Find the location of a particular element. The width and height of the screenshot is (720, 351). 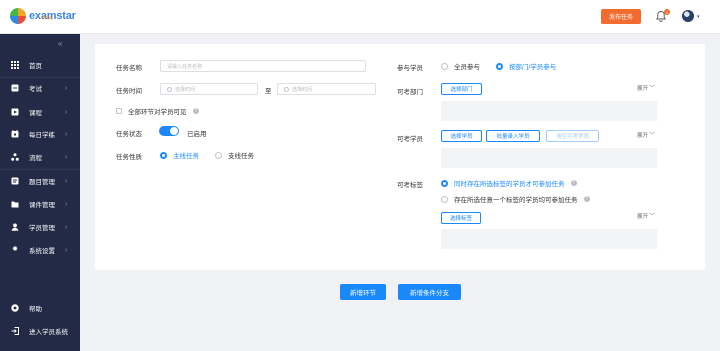

task-nature-label: 任务性质 is located at coordinates (129, 157).